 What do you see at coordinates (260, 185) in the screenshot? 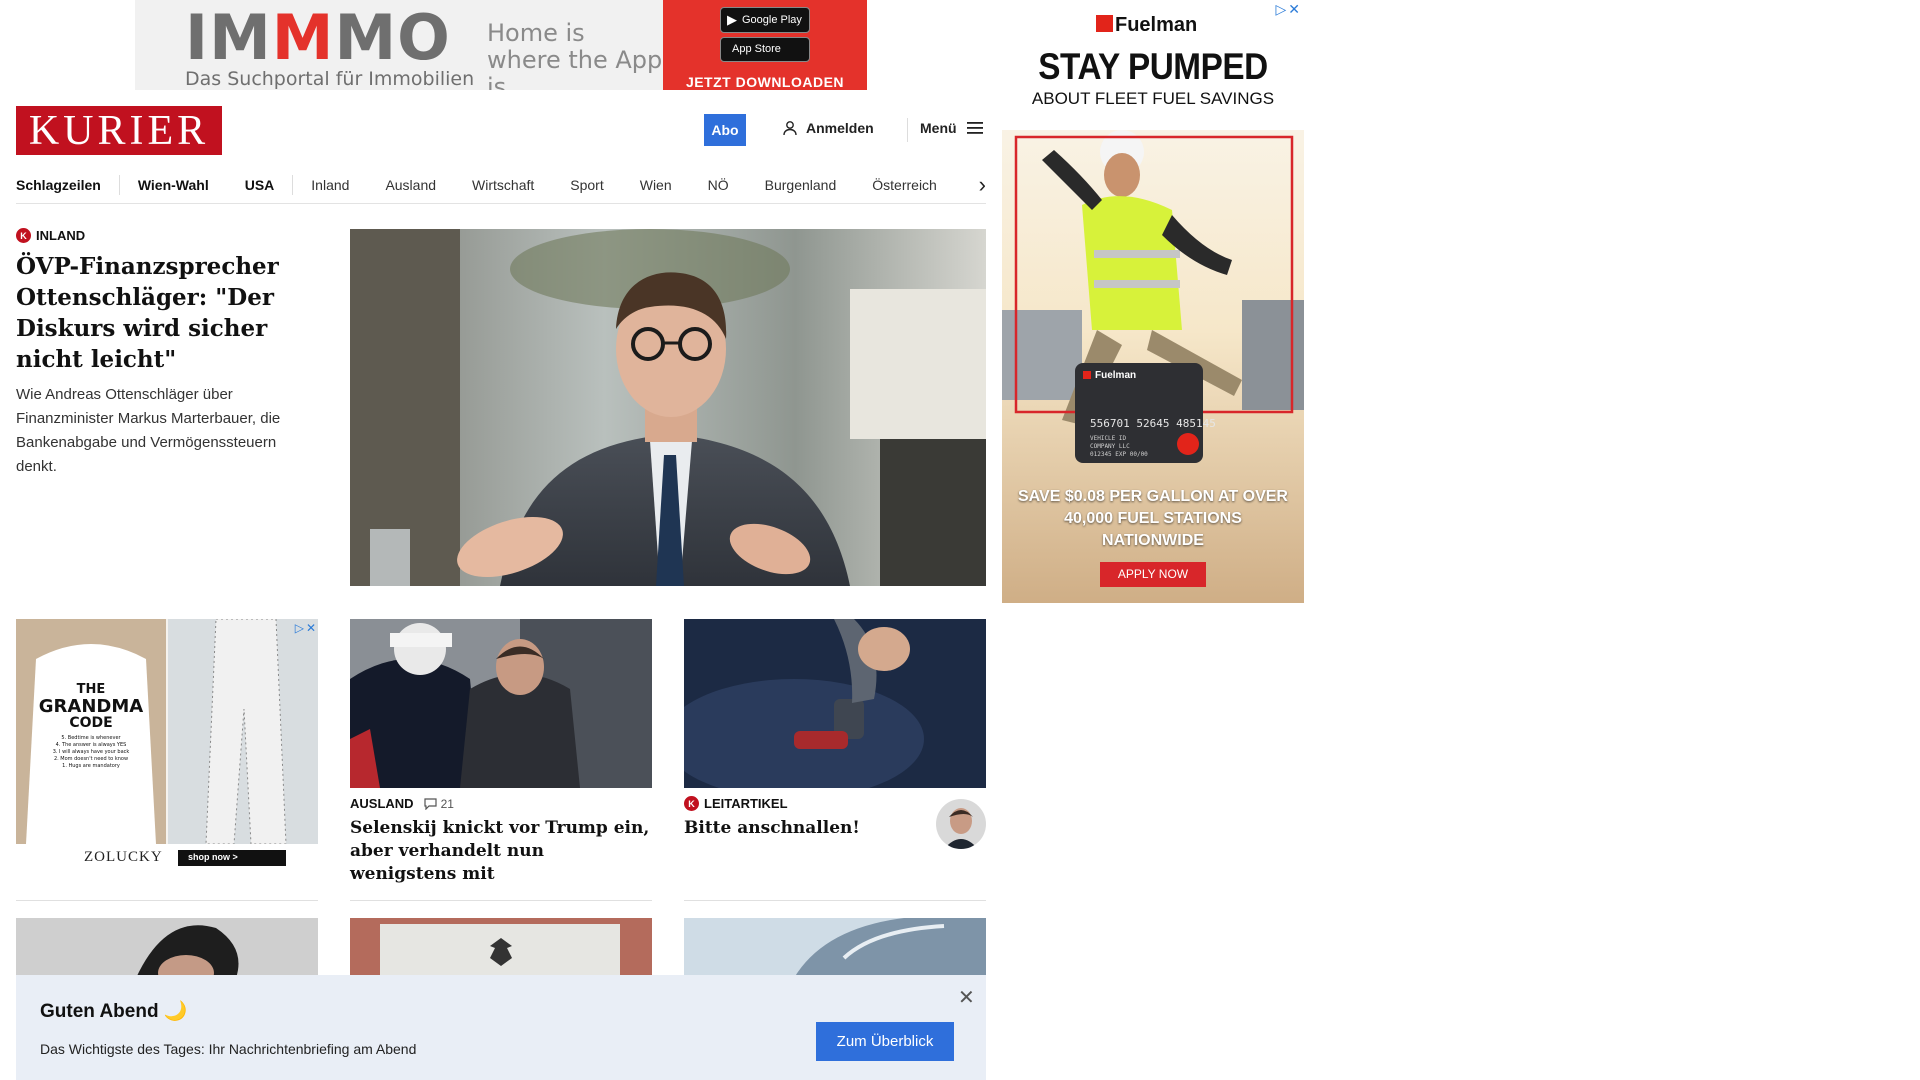
I see `nav-item-usa: USA` at bounding box center [260, 185].